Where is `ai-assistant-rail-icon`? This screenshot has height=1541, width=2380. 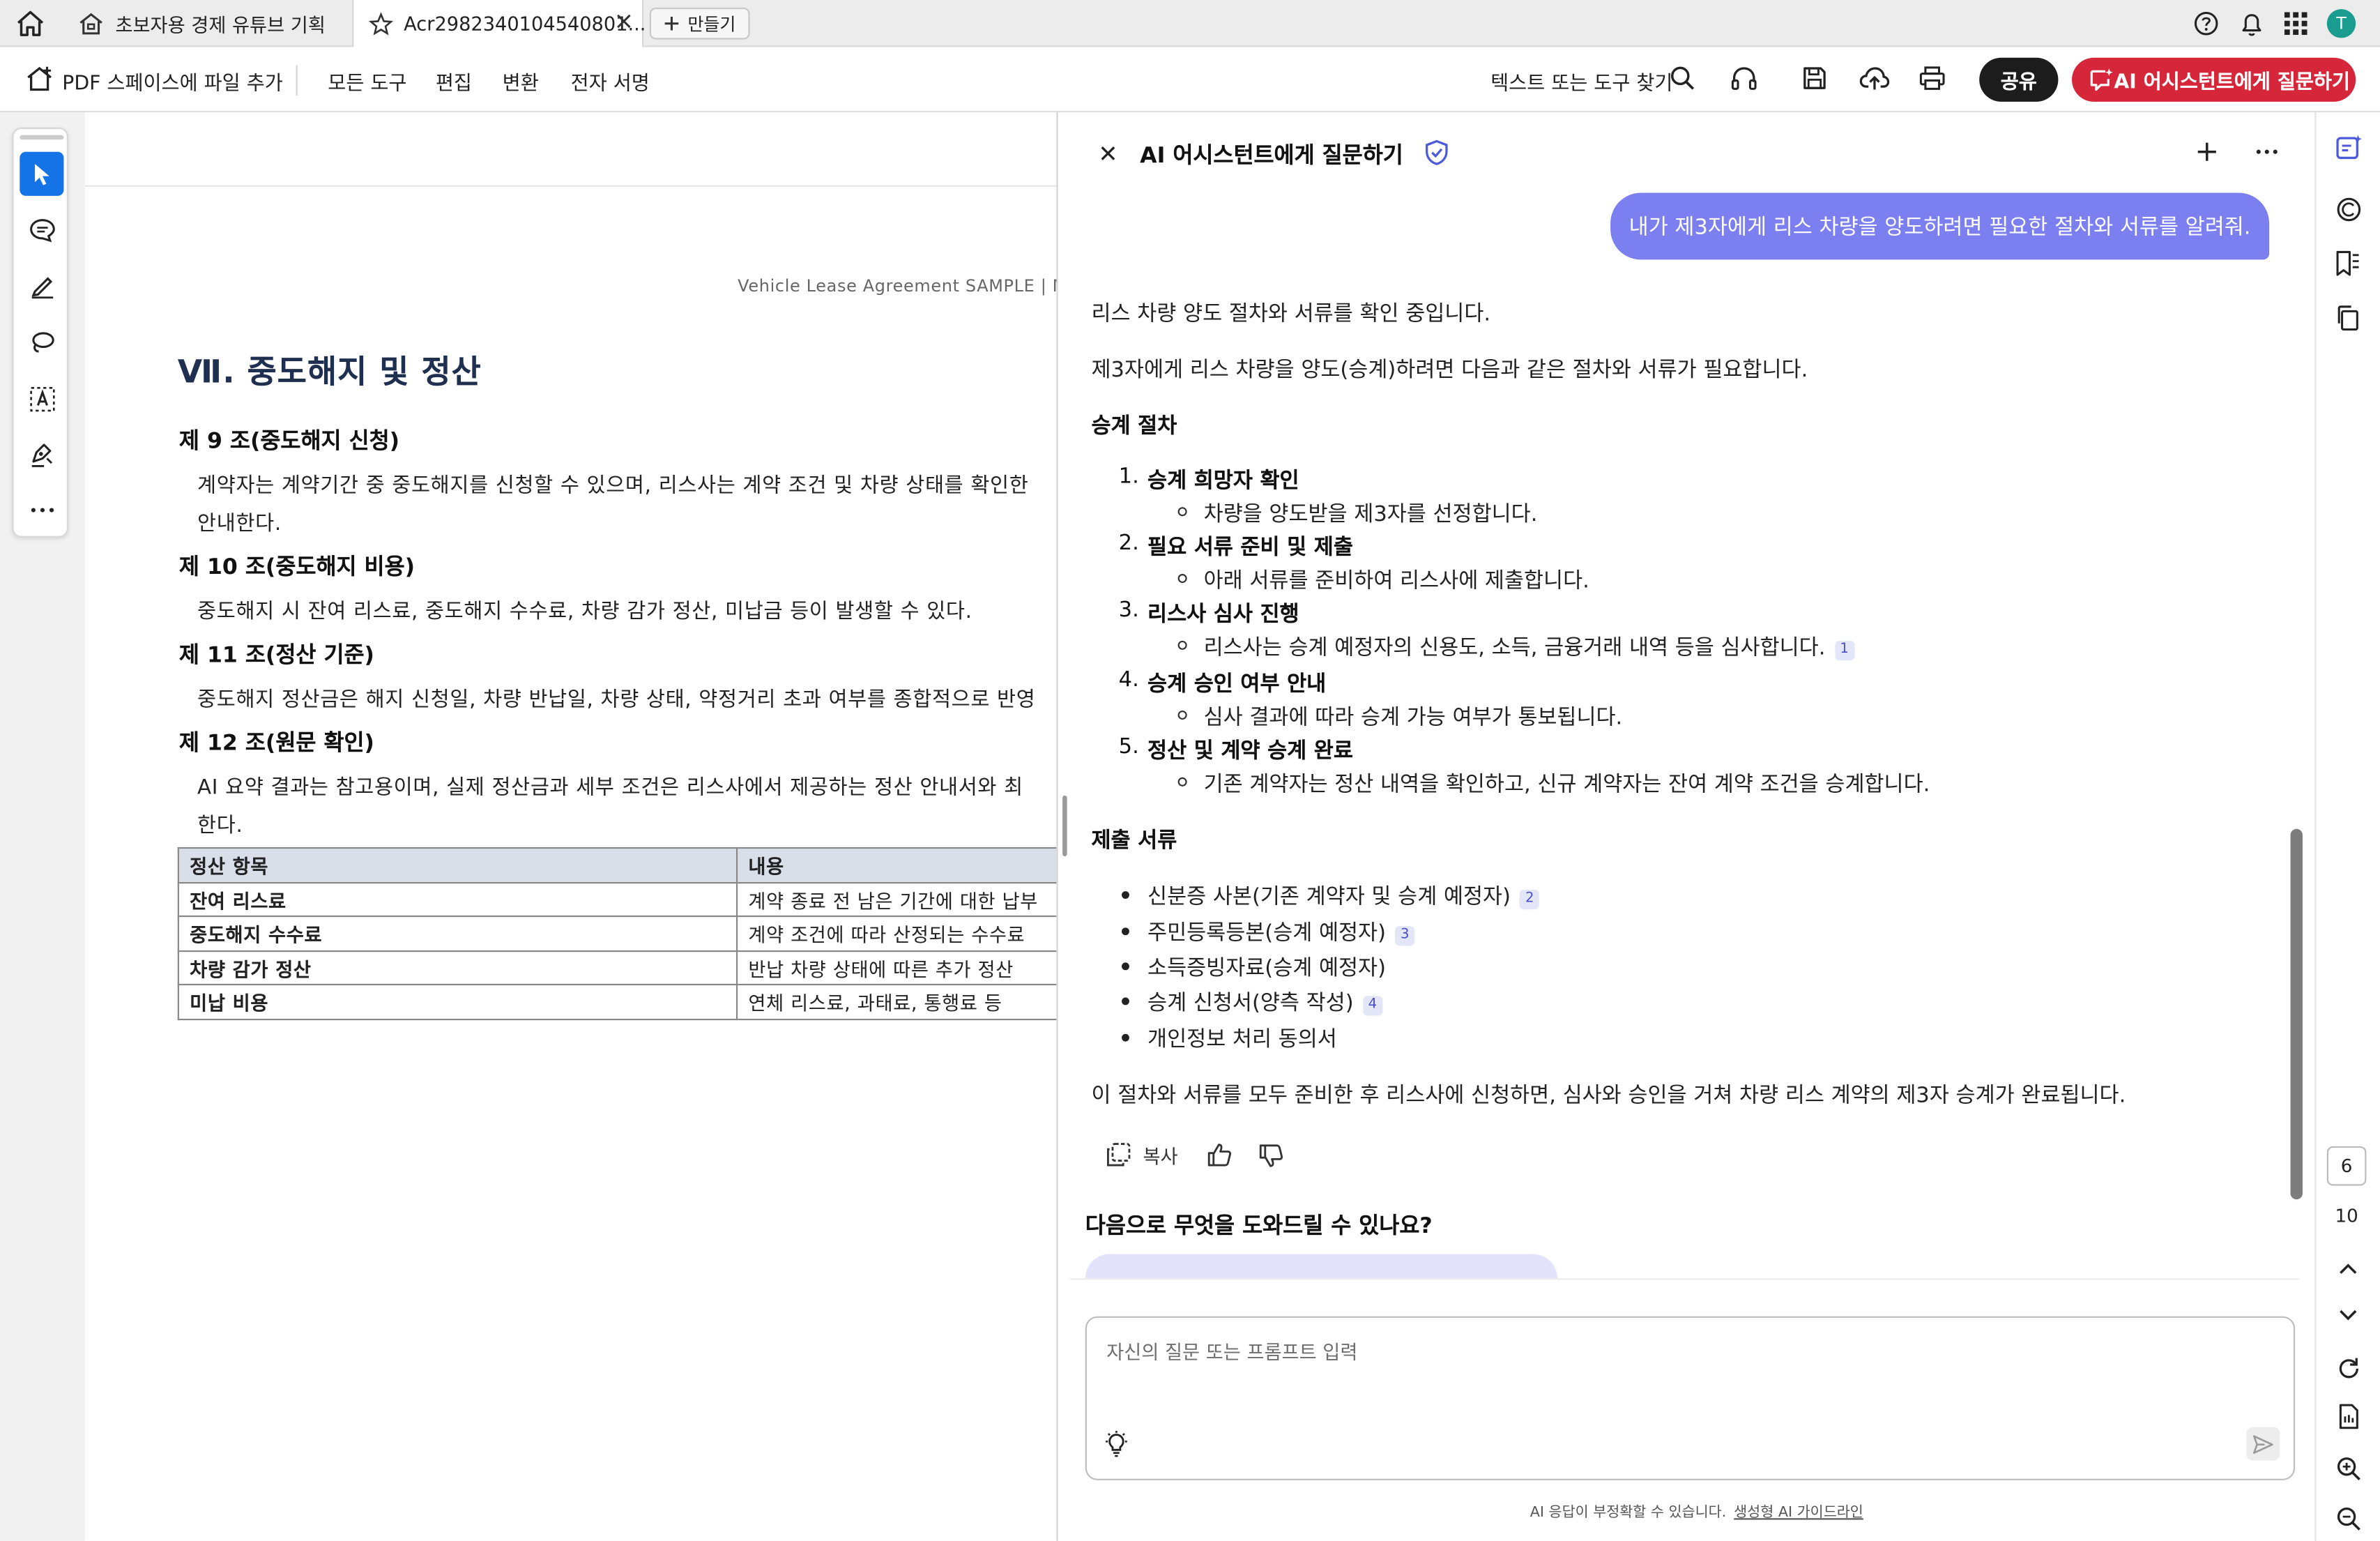 ai-assistant-rail-icon is located at coordinates (2348, 147).